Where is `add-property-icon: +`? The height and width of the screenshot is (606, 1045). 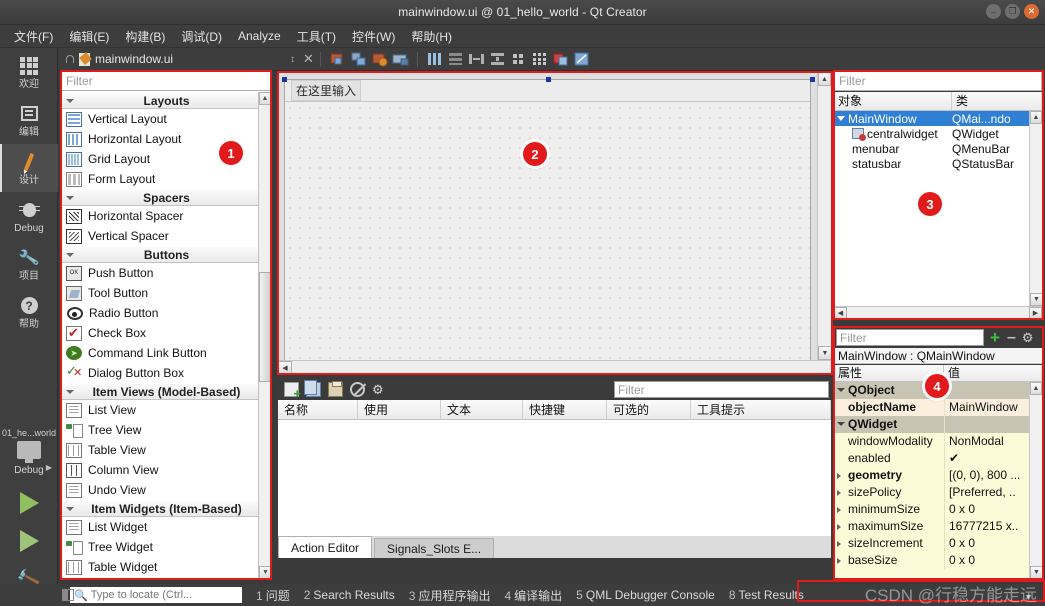 add-property-icon: + is located at coordinates (995, 337).